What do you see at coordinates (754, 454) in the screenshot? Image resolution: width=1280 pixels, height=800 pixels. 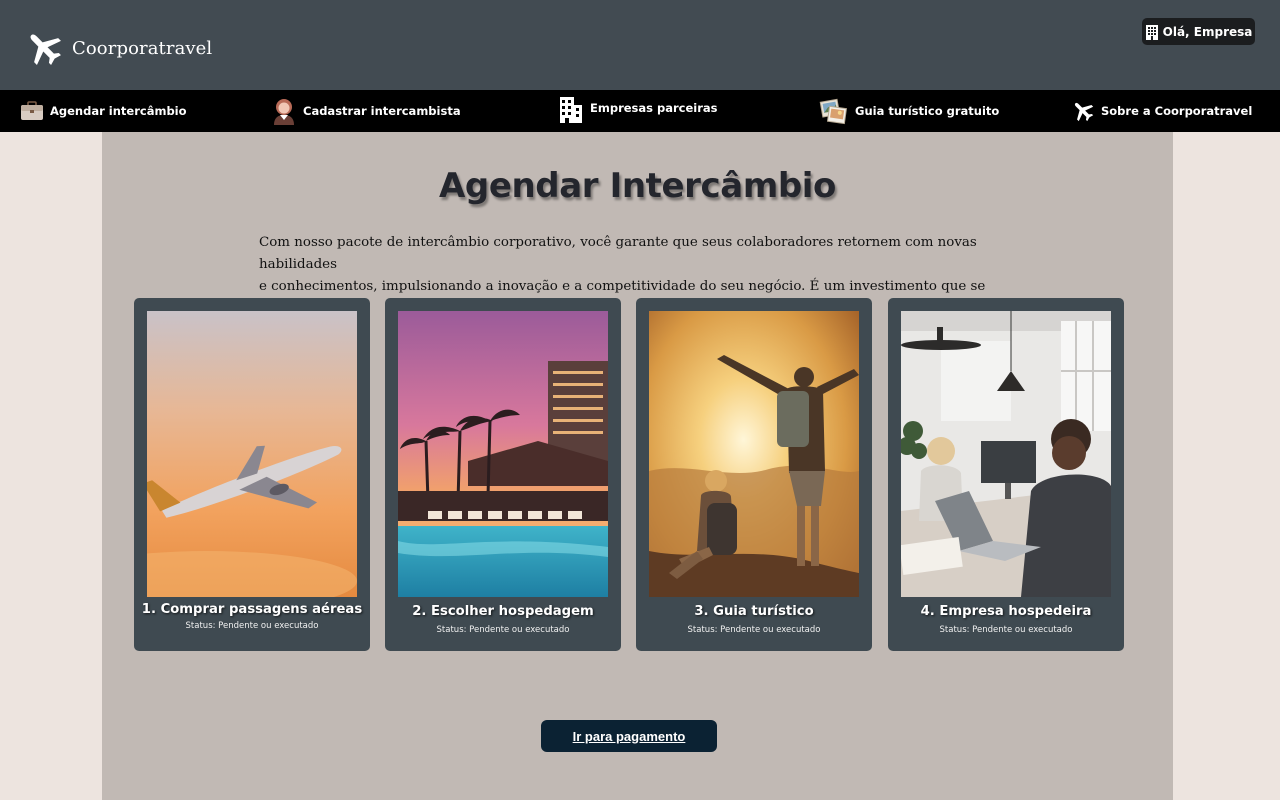 I see `hikers-mountain-photo` at bounding box center [754, 454].